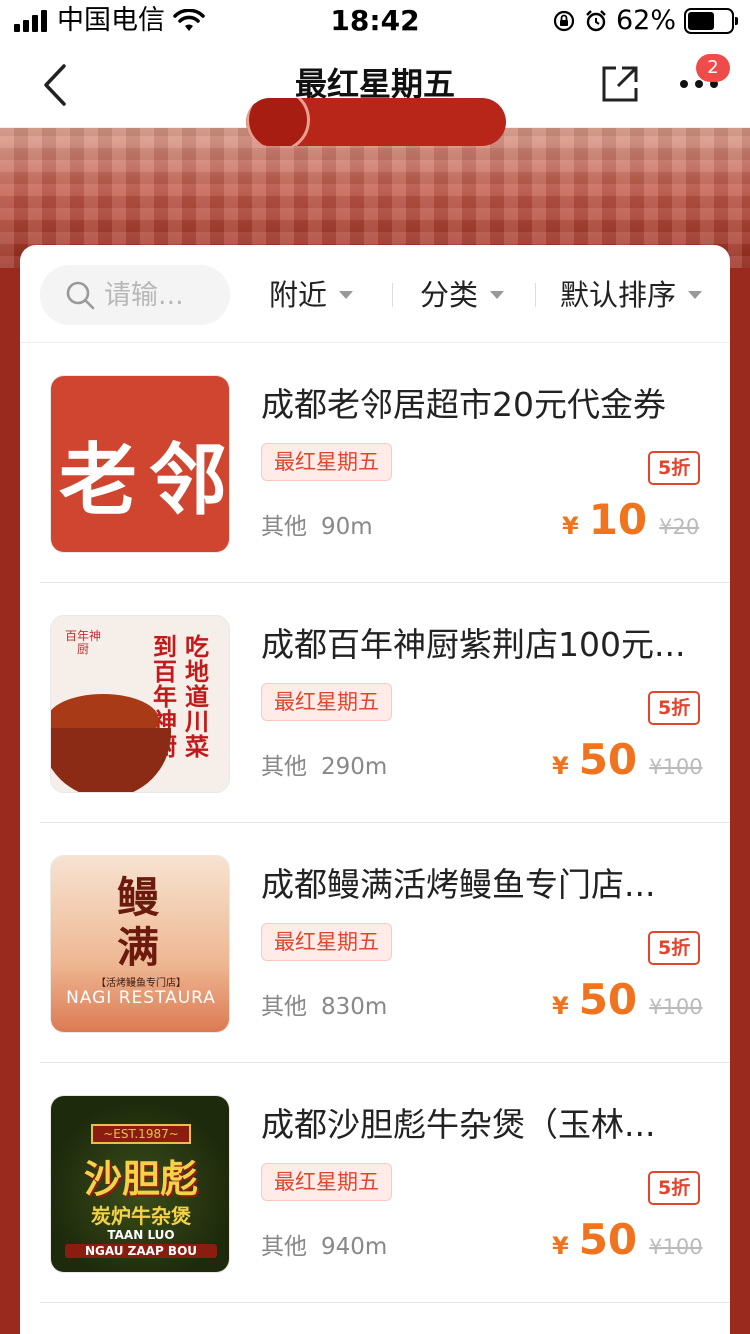 Image resolution: width=750 pixels, height=1334 pixels. I want to click on battery-percent: 62%, so click(645, 20).